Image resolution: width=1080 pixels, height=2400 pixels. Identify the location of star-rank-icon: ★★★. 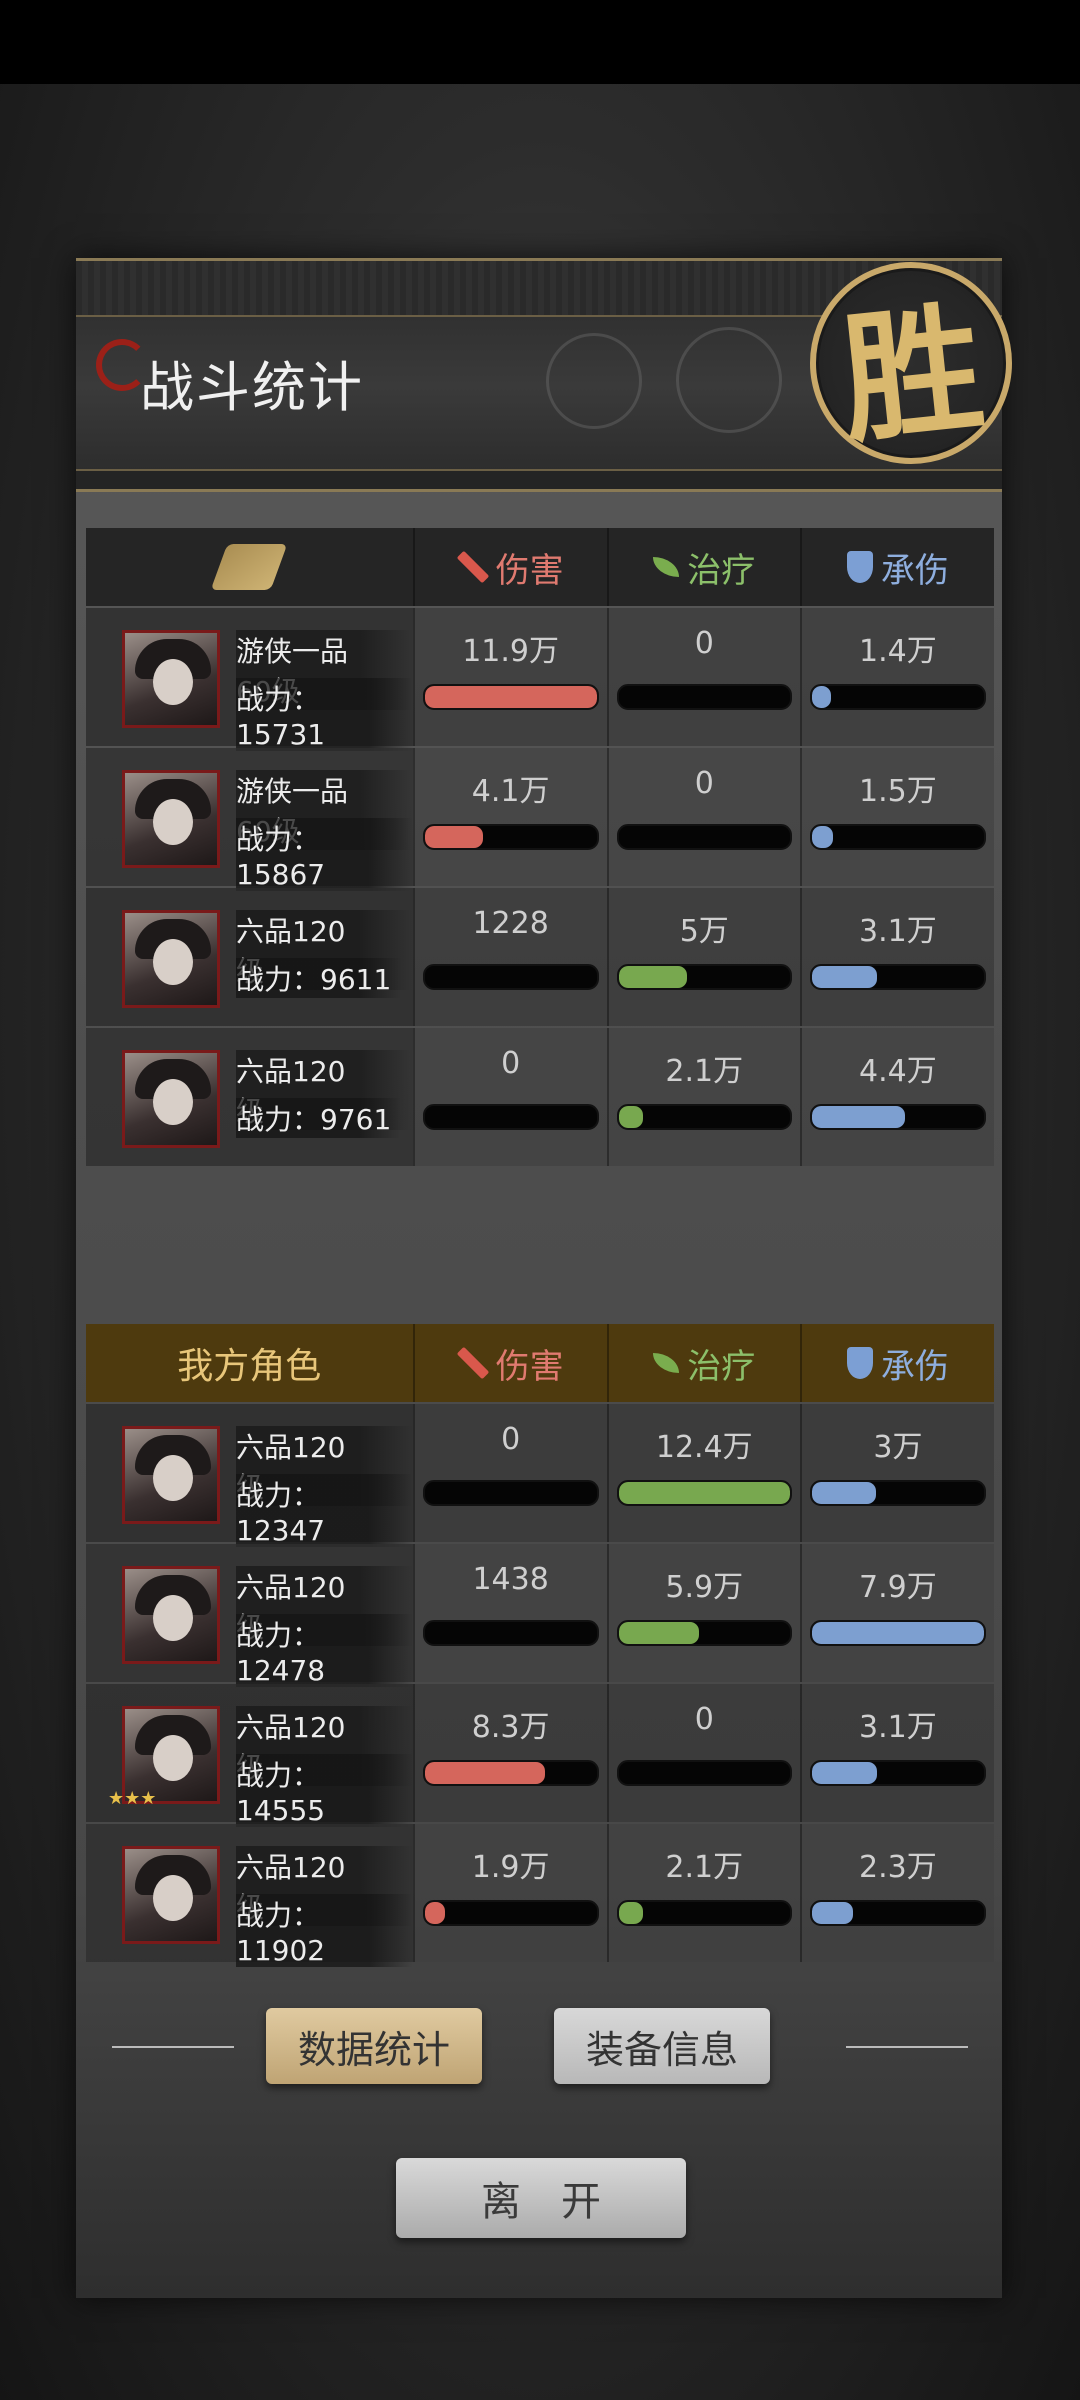
(132, 1798).